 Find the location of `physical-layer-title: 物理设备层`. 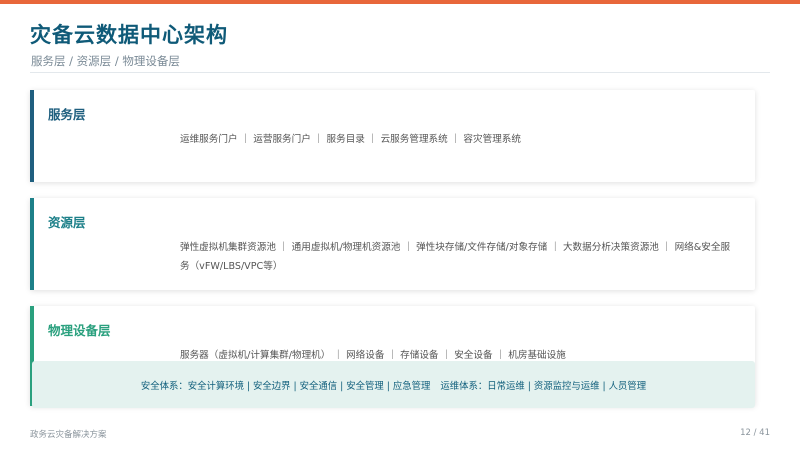

physical-layer-title: 物理设备层 is located at coordinates (79, 330).